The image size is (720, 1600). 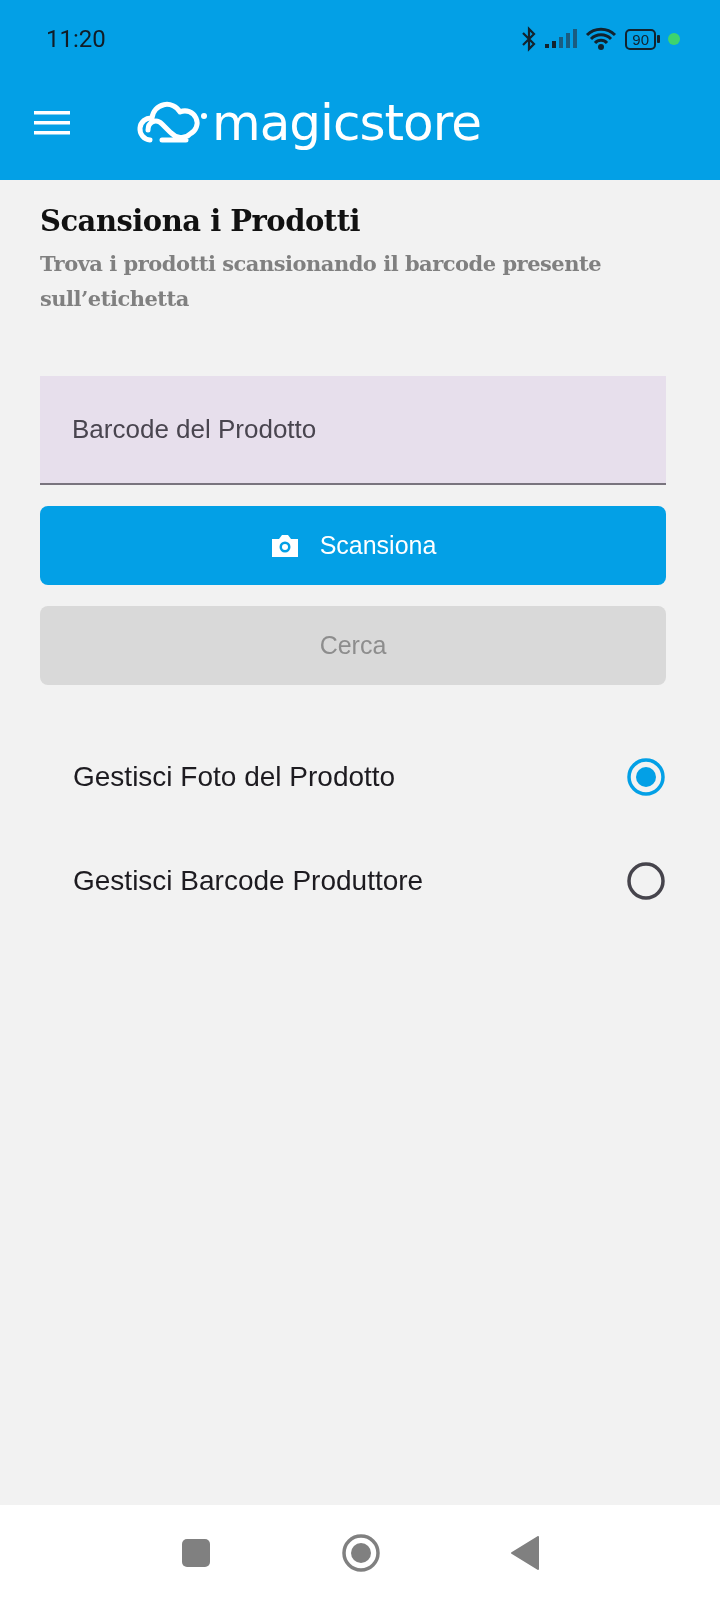 What do you see at coordinates (353, 430) in the screenshot?
I see `barcode-field: Barcode del Prodotto` at bounding box center [353, 430].